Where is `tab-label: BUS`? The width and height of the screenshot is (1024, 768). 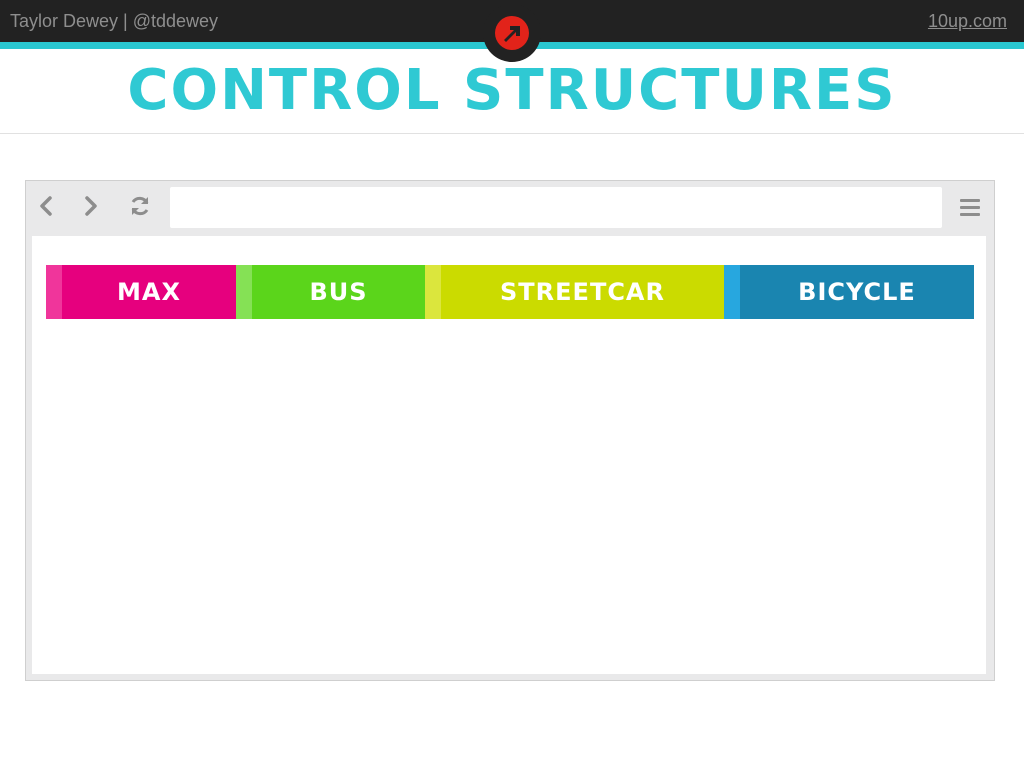 tab-label: BUS is located at coordinates (338, 292).